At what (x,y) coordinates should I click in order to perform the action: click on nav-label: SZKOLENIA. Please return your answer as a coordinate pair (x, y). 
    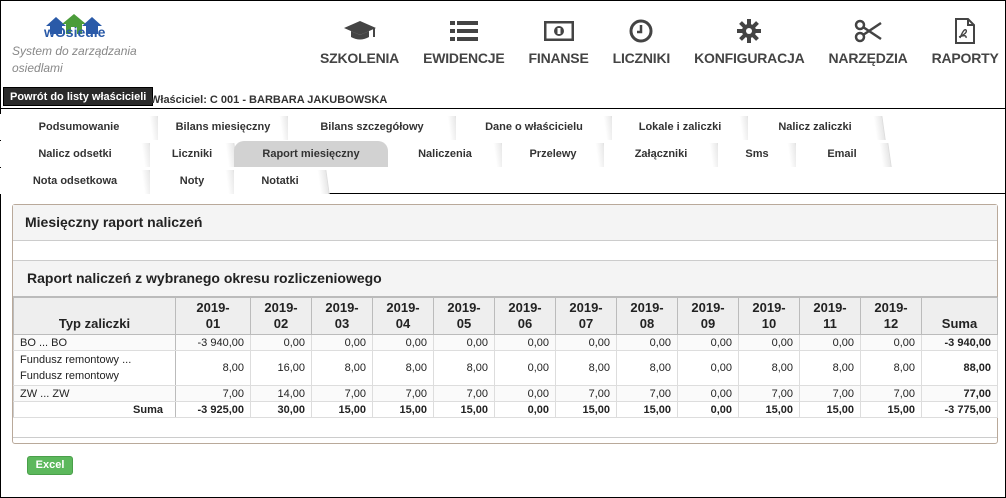
    Looking at the image, I should click on (360, 58).